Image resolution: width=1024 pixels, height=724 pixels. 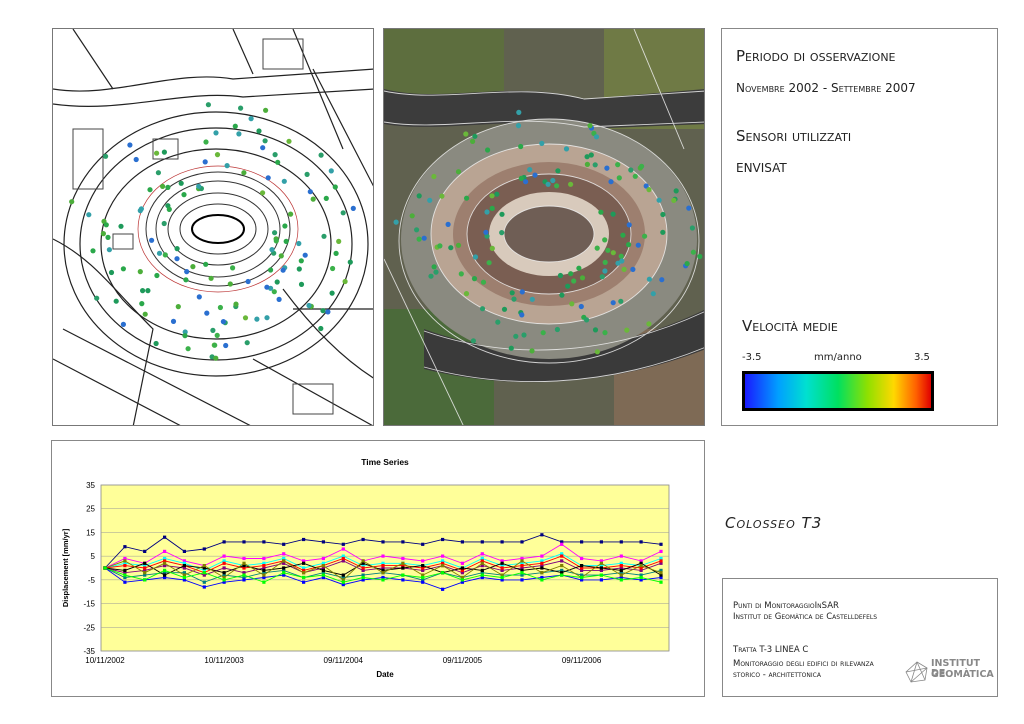 I want to click on y-tick-label: 15, so click(x=90, y=532).